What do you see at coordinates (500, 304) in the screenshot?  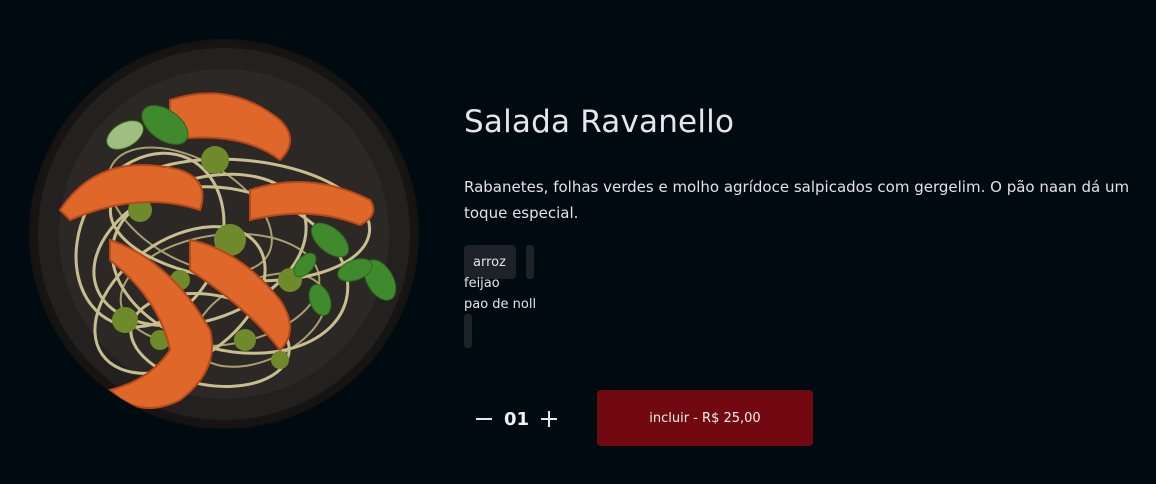 I see `tag-label-3: pao de noll` at bounding box center [500, 304].